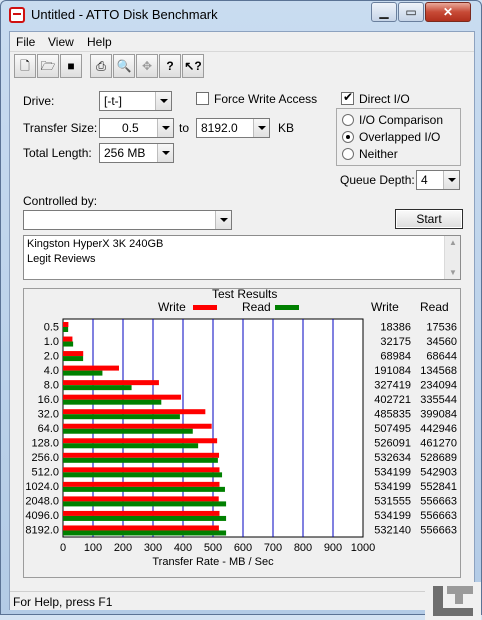 Image resolution: width=482 pixels, height=620 pixels. Describe the element at coordinates (39, 101) in the screenshot. I see `drive-label: Drive:` at that location.